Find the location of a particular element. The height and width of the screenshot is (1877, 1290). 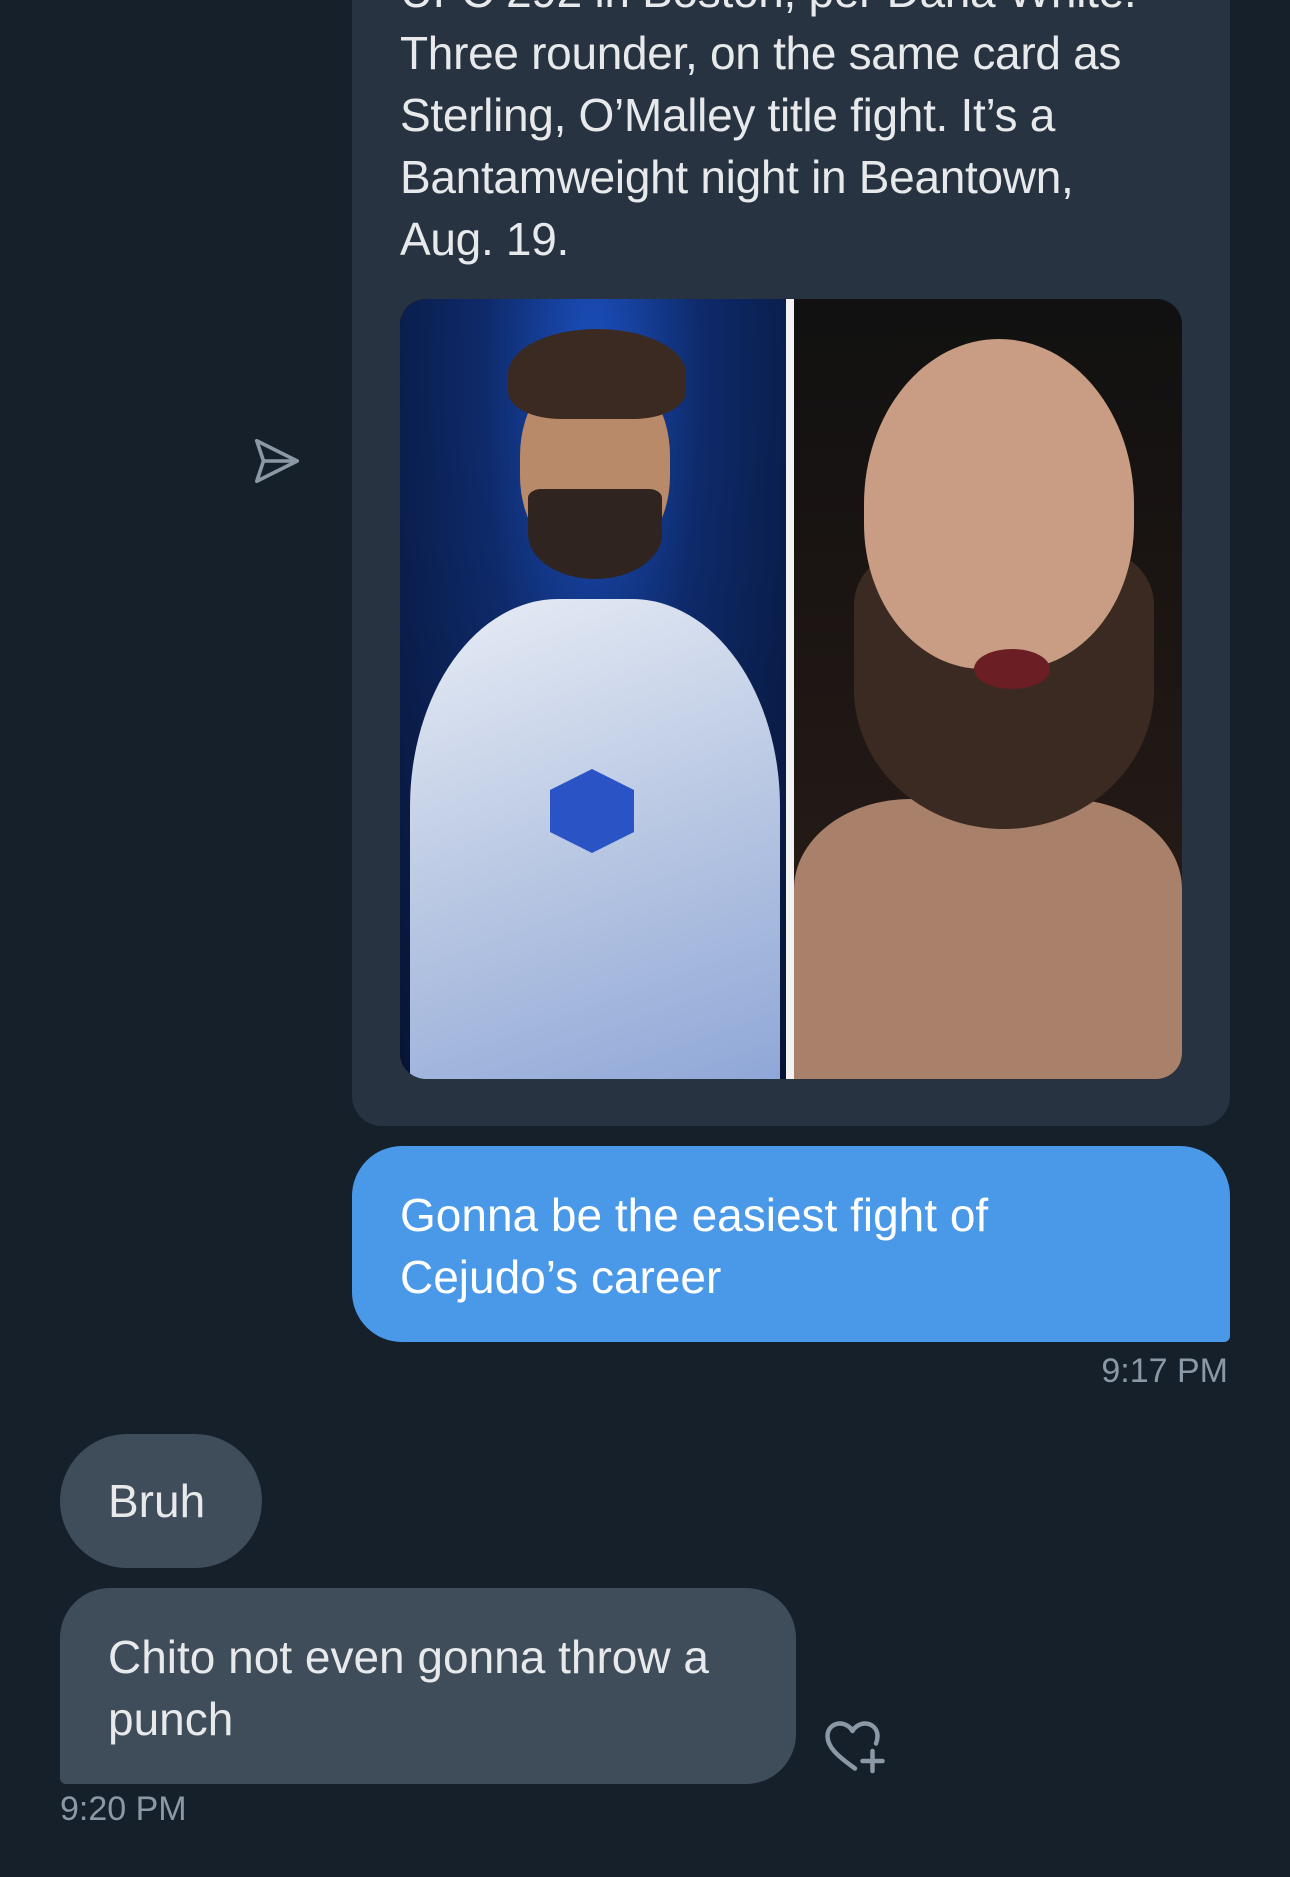

fighter-mouth is located at coordinates (1012, 669).